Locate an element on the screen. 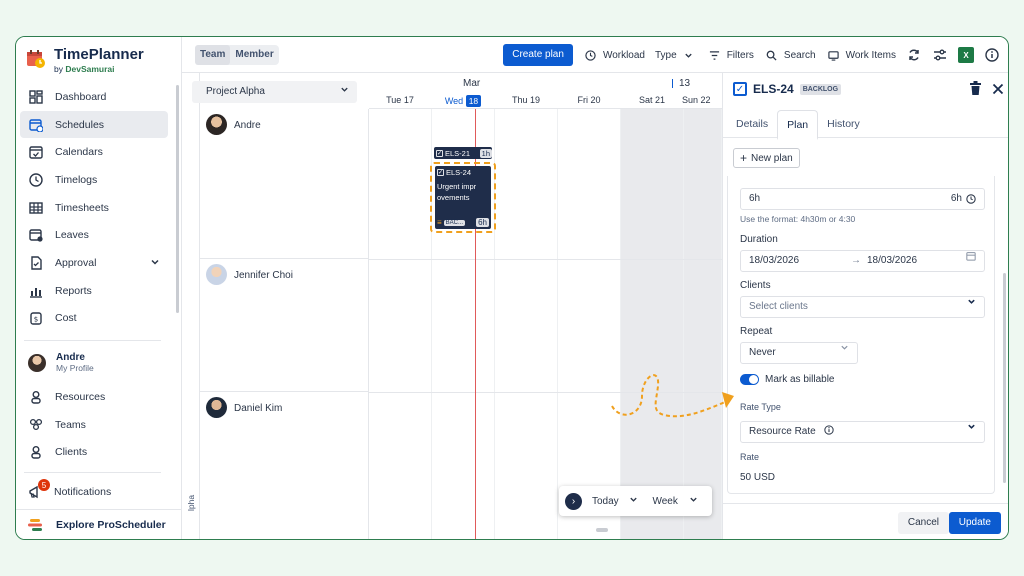  sidebar-item-label: Resources is located at coordinates (80, 396).